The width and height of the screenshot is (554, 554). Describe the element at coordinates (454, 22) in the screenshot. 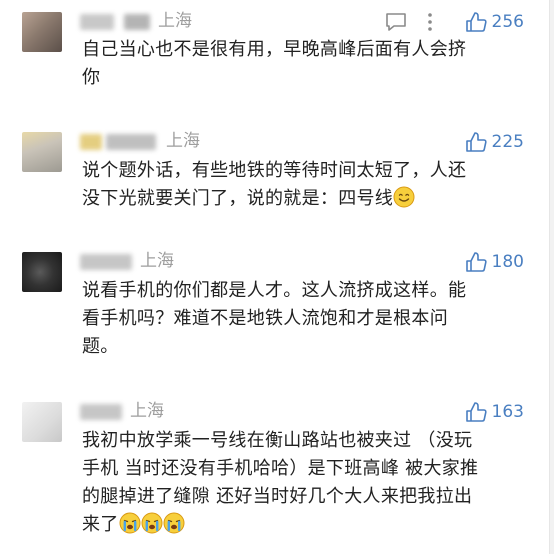

I see `comment-actions: 256` at that location.